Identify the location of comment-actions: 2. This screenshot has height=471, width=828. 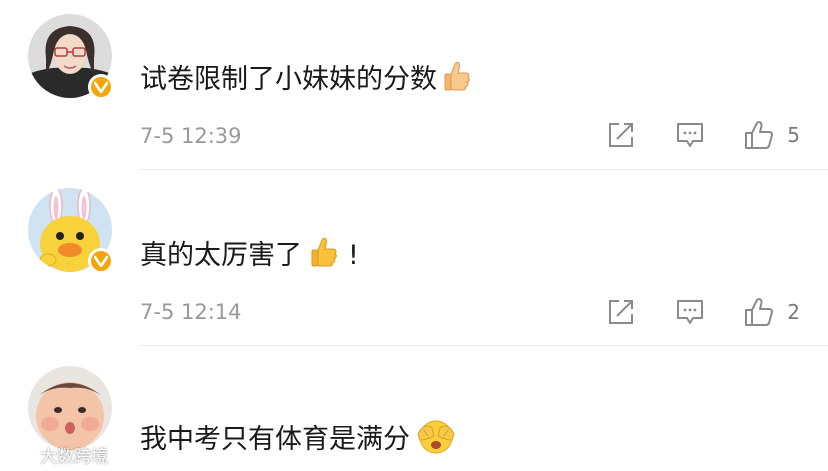
(703, 312).